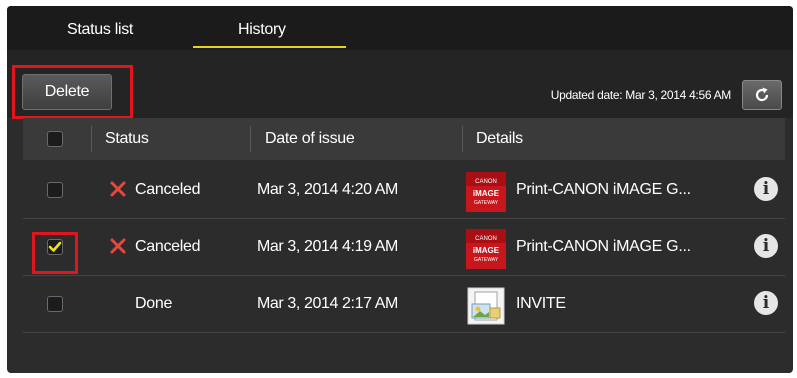 This screenshot has height=378, width=797. I want to click on refresh-icon, so click(762, 94).